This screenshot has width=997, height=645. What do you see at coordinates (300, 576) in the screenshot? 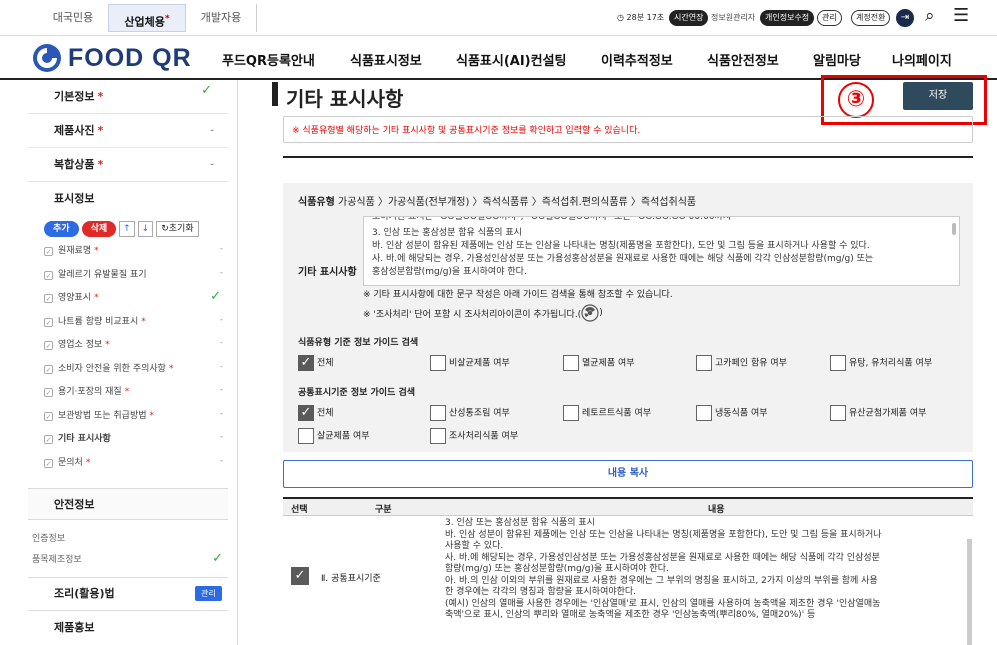
I see `row-checkbox: ✓` at bounding box center [300, 576].